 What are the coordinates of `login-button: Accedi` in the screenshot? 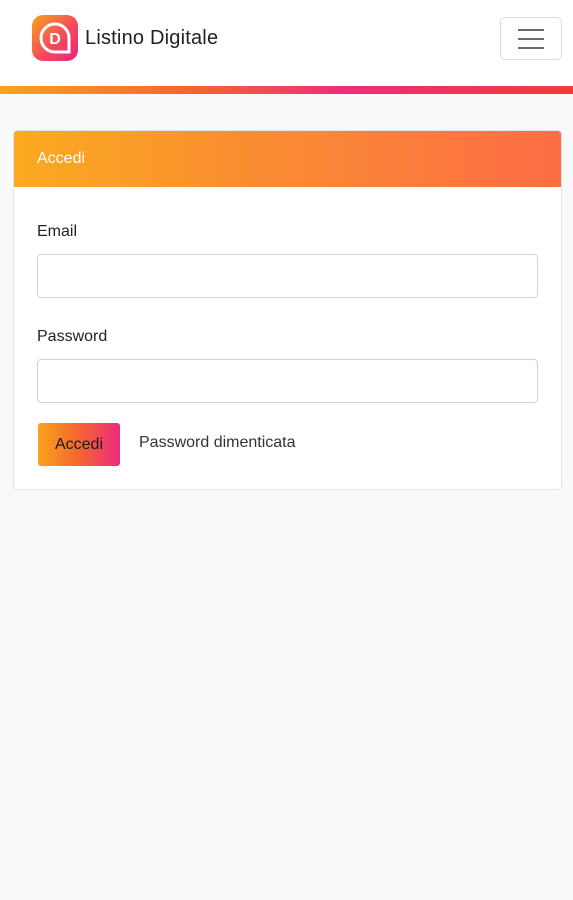 It's located at (79, 444).